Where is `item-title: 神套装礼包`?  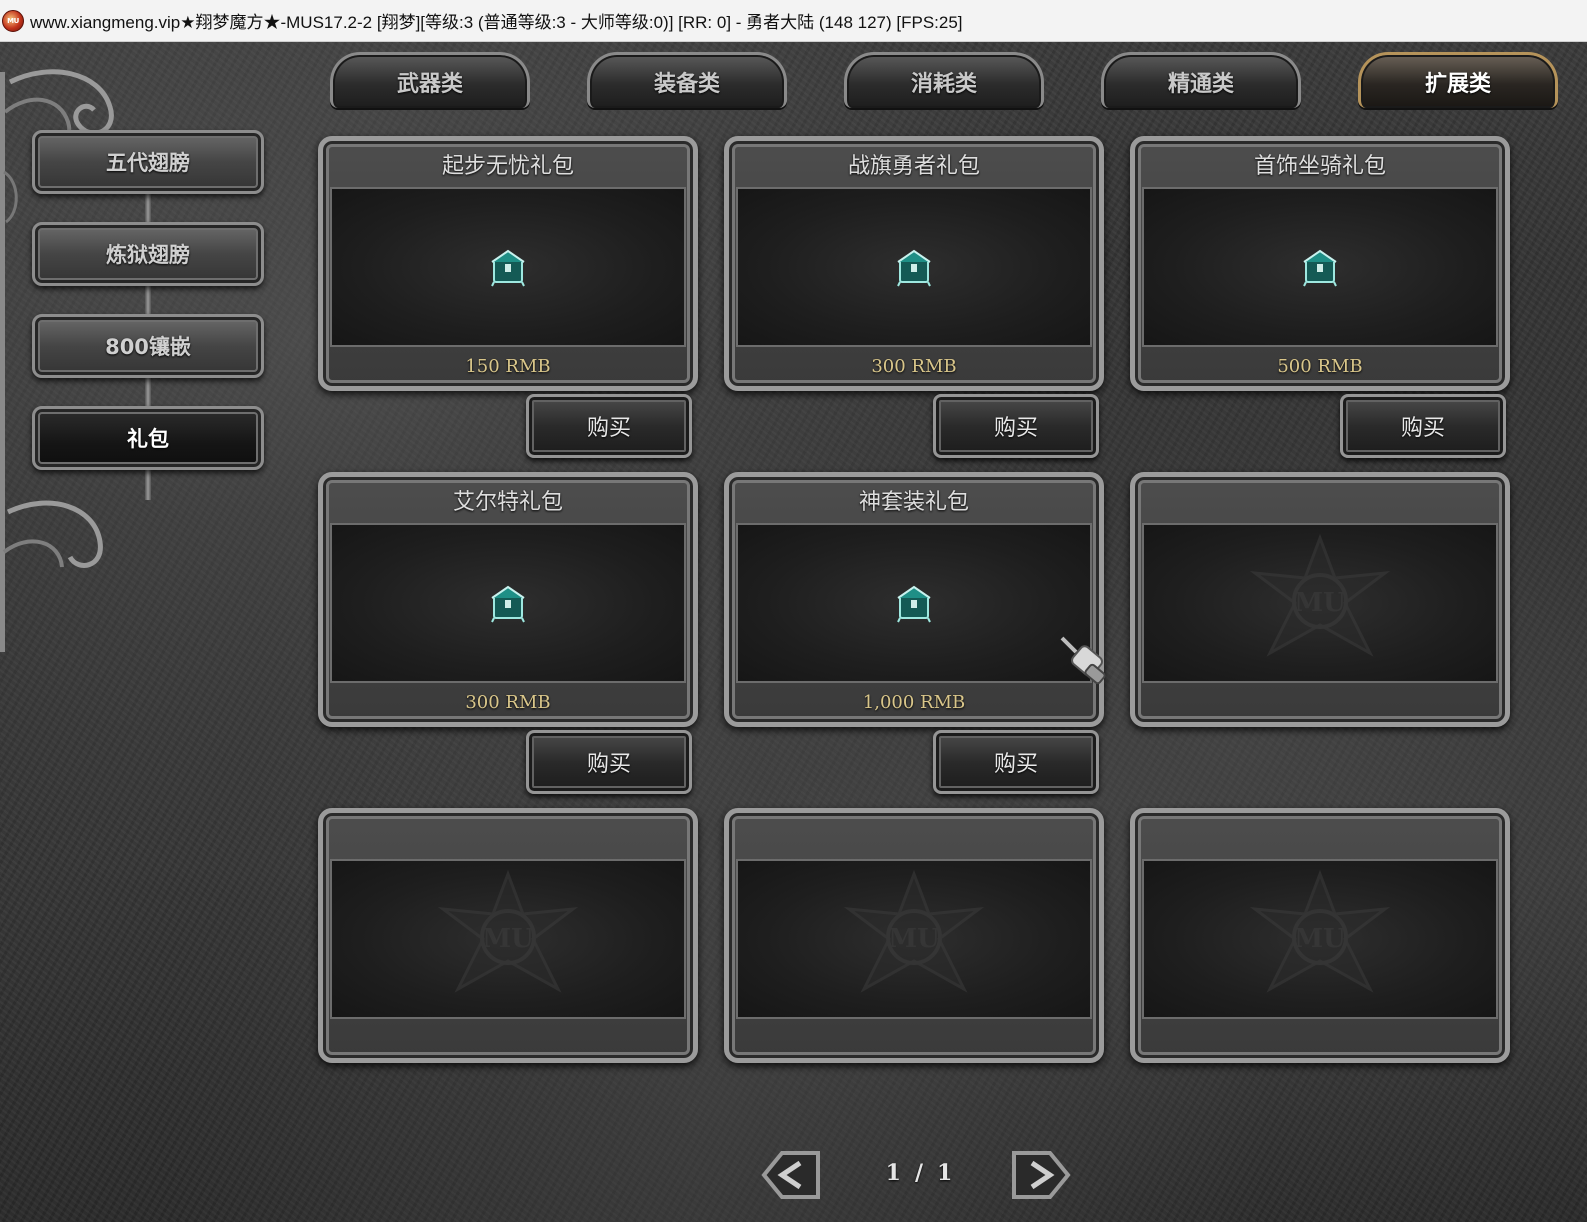
item-title: 神套装礼包 is located at coordinates (913, 502).